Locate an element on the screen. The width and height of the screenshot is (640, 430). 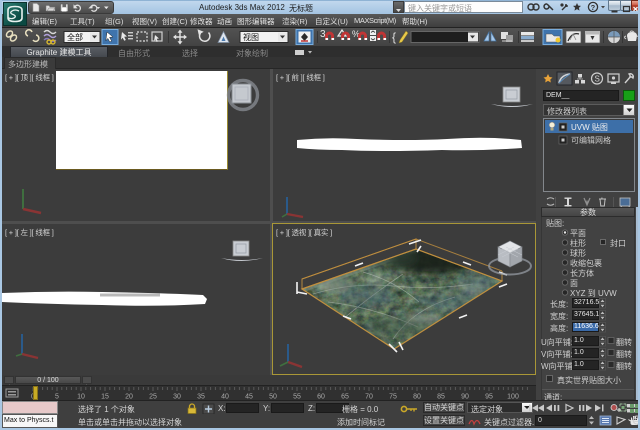
svg-text: 全部 is located at coordinates (75, 37).